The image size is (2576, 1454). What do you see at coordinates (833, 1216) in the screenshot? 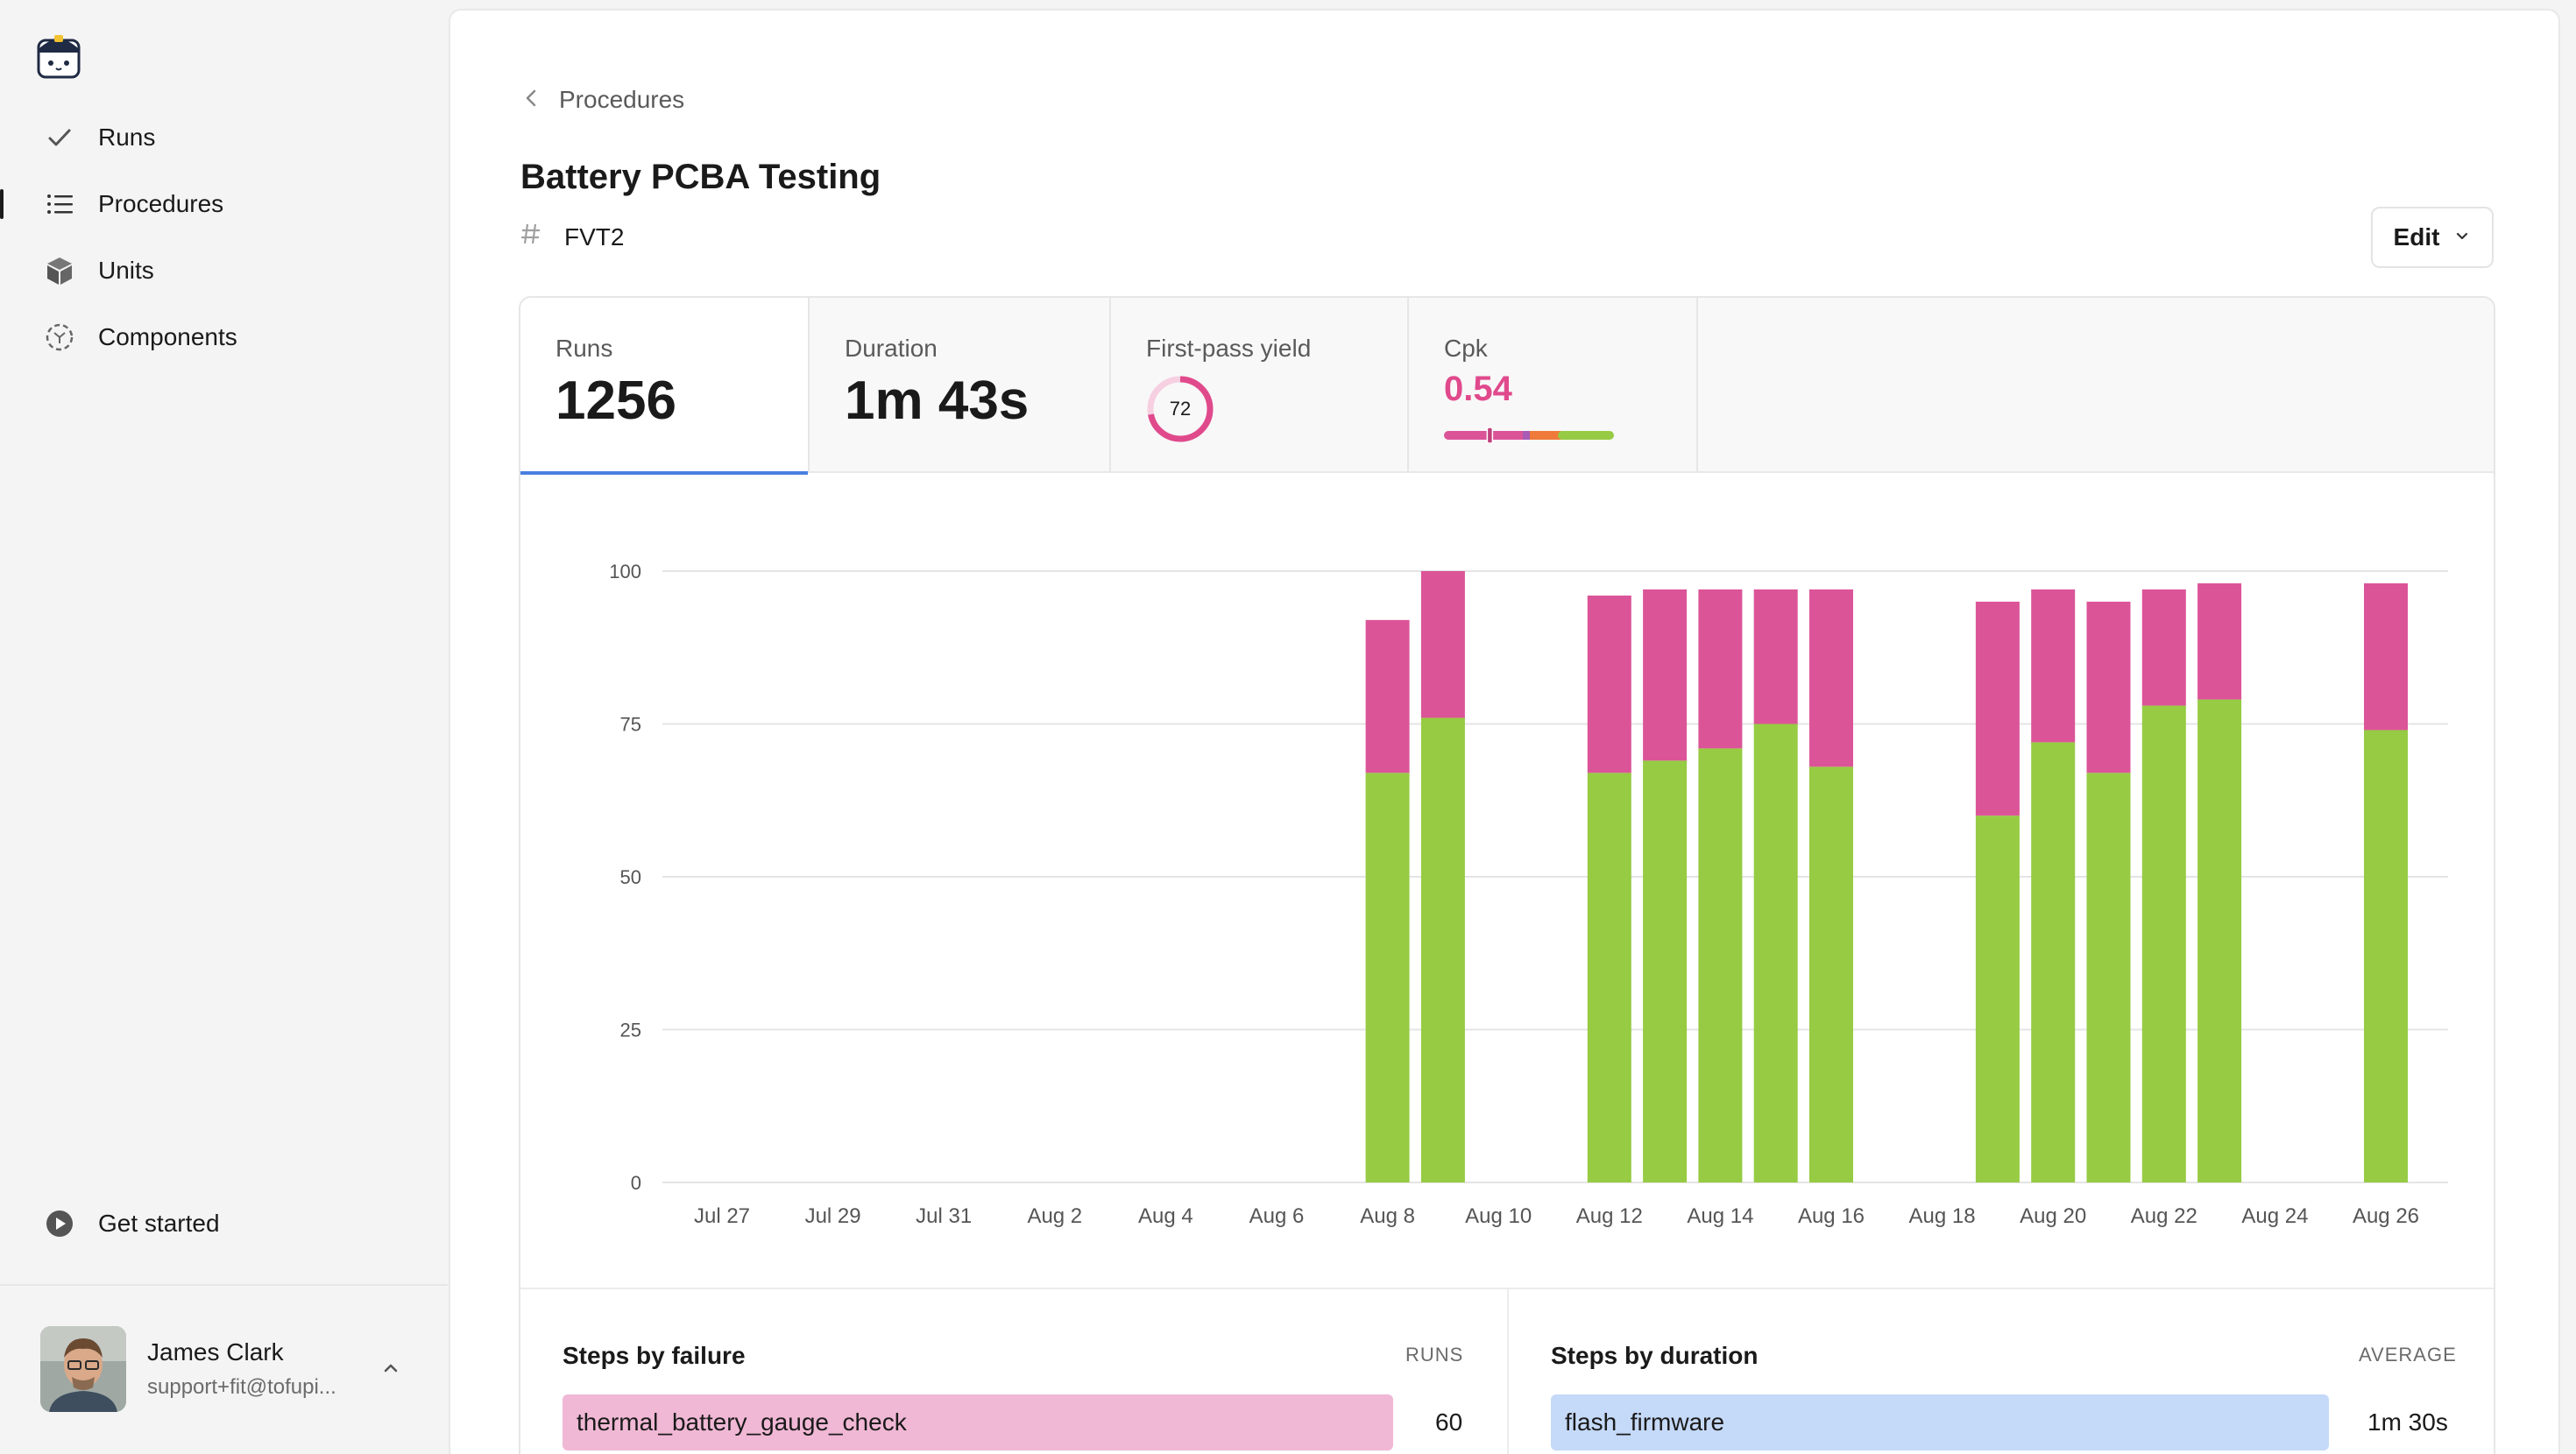
I see `x-tick-label: Jul 29` at bounding box center [833, 1216].